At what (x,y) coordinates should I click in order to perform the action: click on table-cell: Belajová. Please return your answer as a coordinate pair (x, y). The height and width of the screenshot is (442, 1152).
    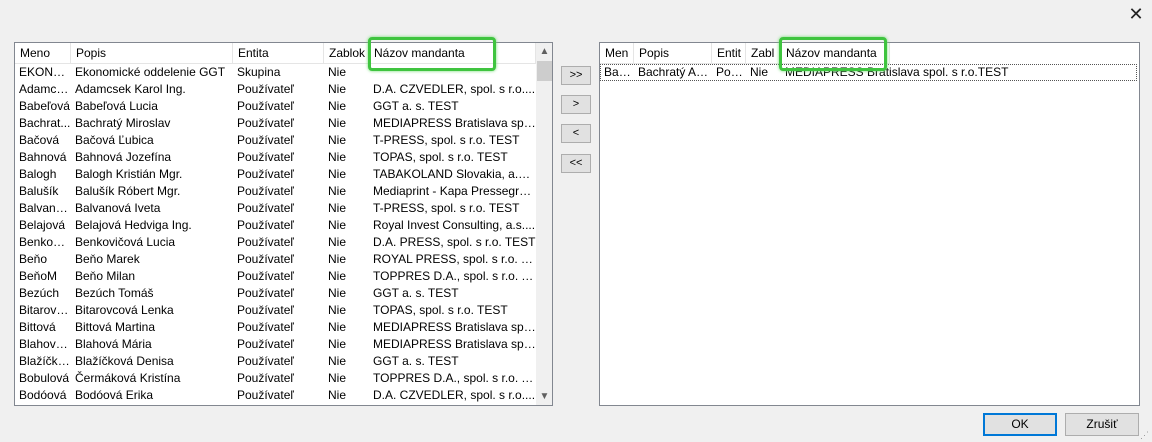
    Looking at the image, I should click on (42, 225).